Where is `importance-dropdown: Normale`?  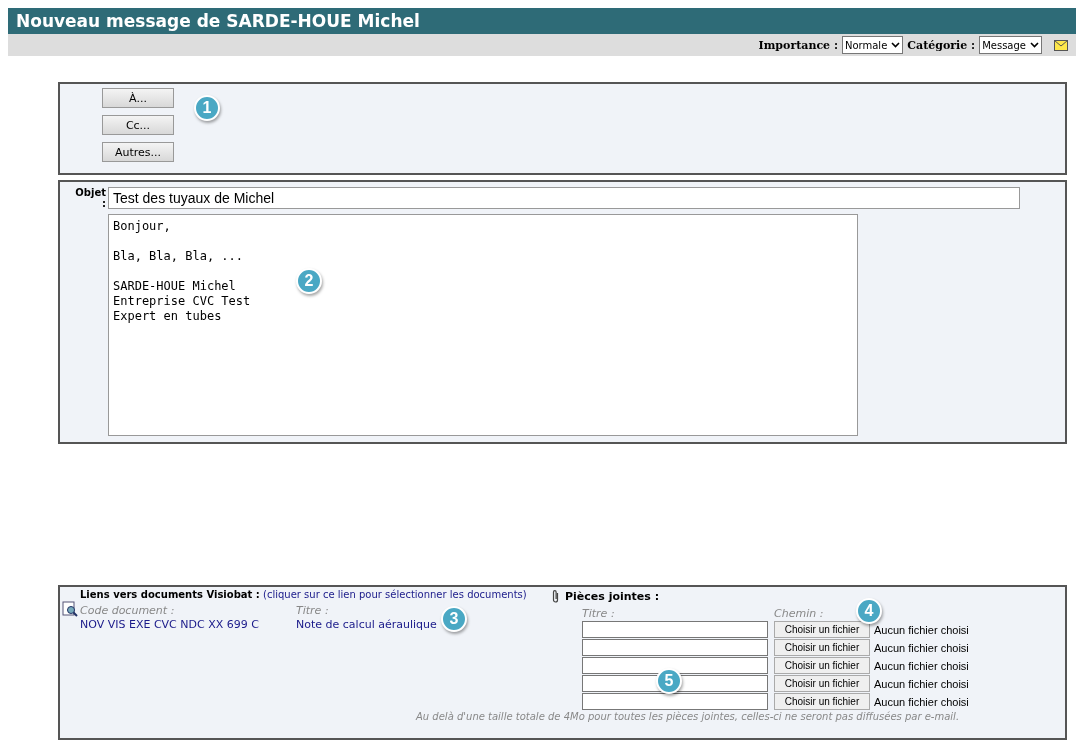 importance-dropdown: Normale is located at coordinates (872, 45).